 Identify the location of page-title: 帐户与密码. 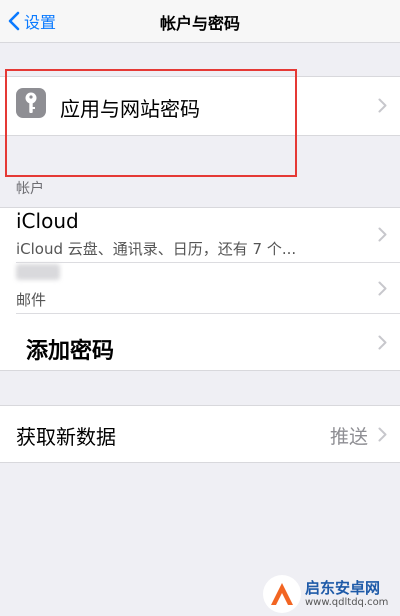
(199, 23).